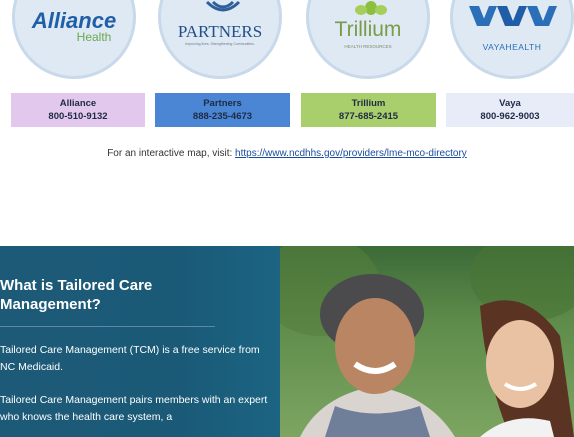 The image size is (574, 437). What do you see at coordinates (170, 153) in the screenshot?
I see `interactive-map-text: For an interactive map, visit:` at bounding box center [170, 153].